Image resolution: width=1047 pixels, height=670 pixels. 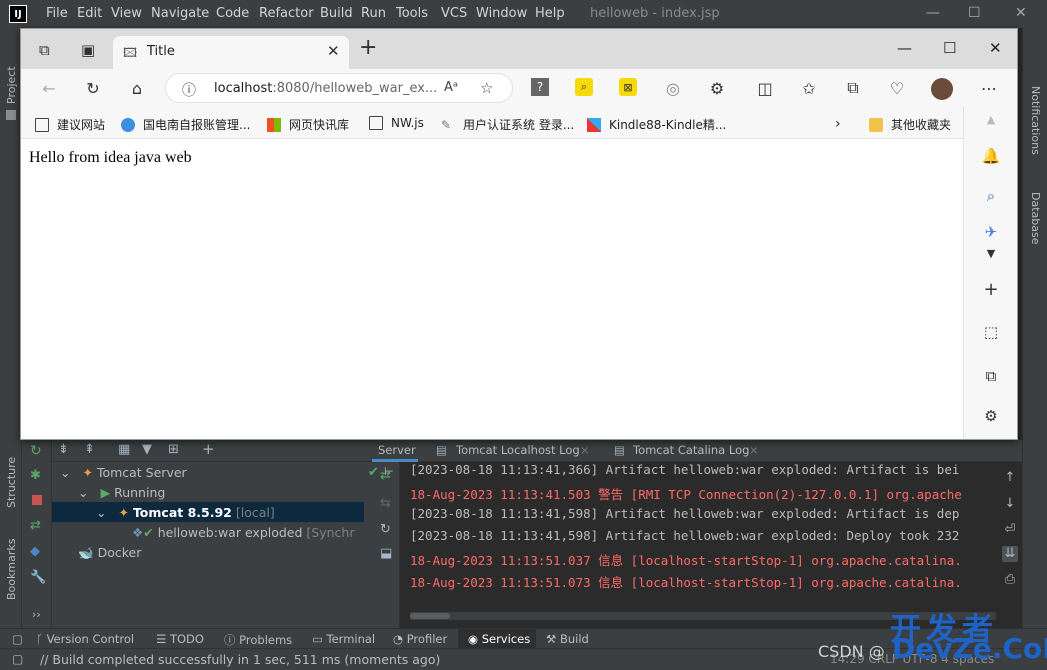 What do you see at coordinates (451, 87) in the screenshot?
I see `read-aloud-icon: A͏ᵃ` at bounding box center [451, 87].